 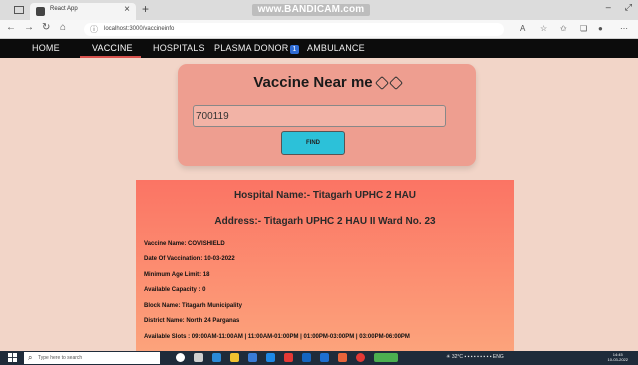 I want to click on search-heading: Vaccine Near me, so click(x=327, y=82).